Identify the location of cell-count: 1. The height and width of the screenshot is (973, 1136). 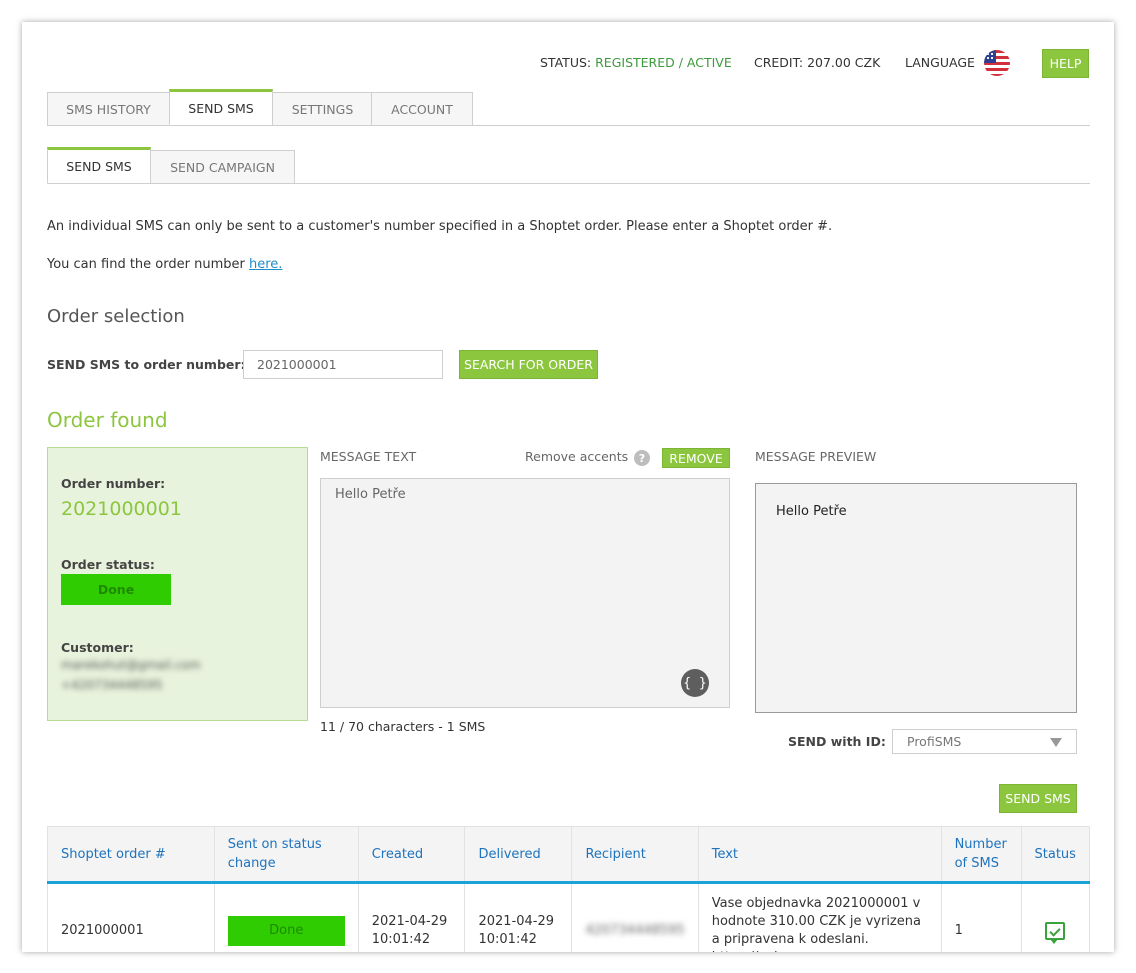
(981, 917).